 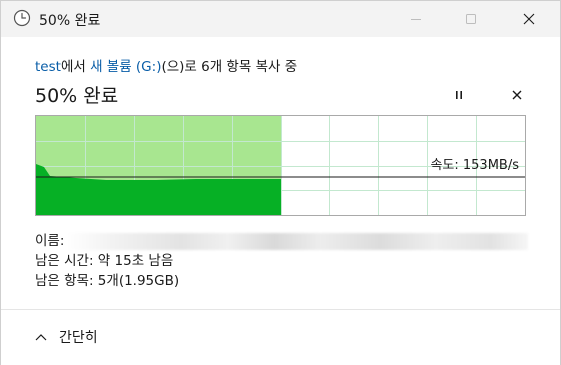 What do you see at coordinates (104, 261) in the screenshot?
I see `time-remaining: 남은 시간: 약 15초 남음` at bounding box center [104, 261].